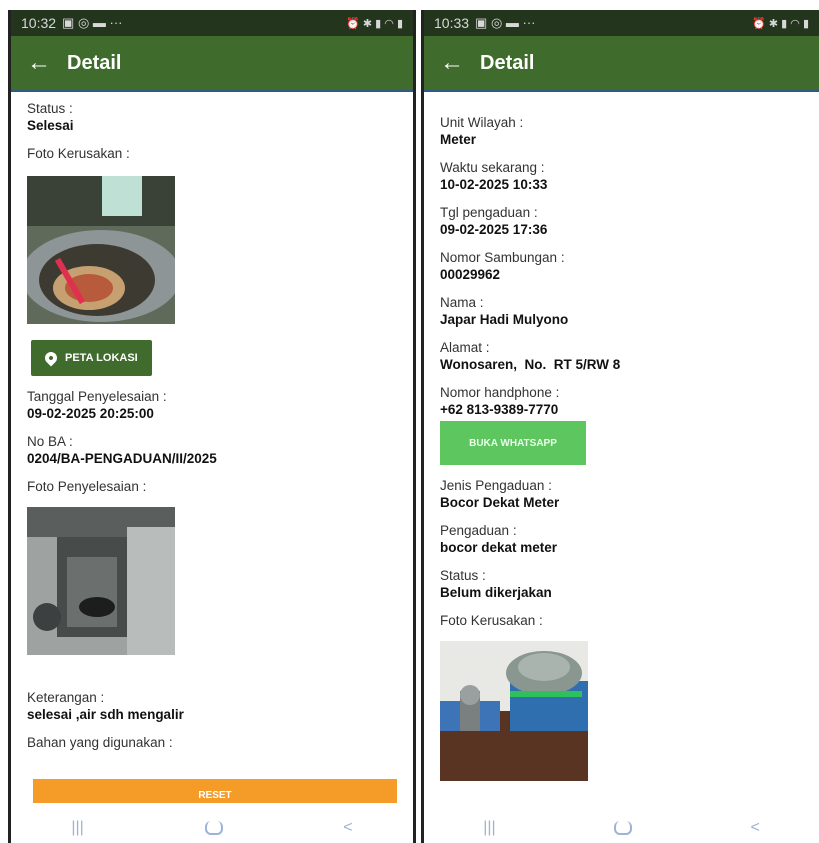 Image resolution: width=819 pixels, height=843 pixels. I want to click on field-nomor-sambungan: Nomor Sambungan : 00029962, so click(629, 266).